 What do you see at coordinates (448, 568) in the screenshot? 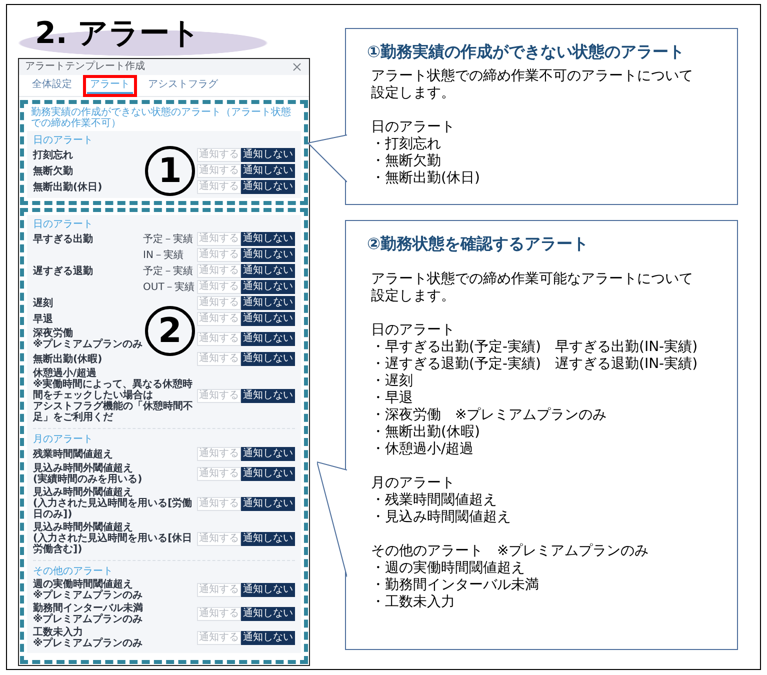
I see `callout-list-item: ・週の実働時間閾値超え` at bounding box center [448, 568].